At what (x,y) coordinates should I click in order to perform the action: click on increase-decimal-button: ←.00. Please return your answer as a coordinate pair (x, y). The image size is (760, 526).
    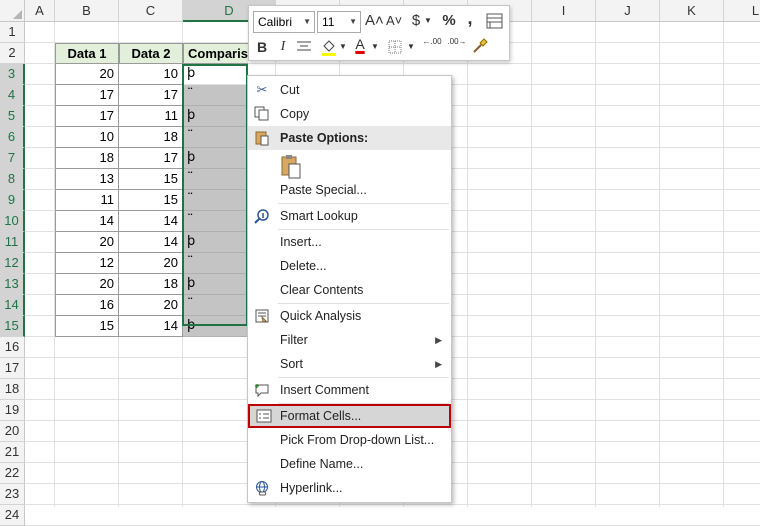
    Looking at the image, I should click on (432, 42).